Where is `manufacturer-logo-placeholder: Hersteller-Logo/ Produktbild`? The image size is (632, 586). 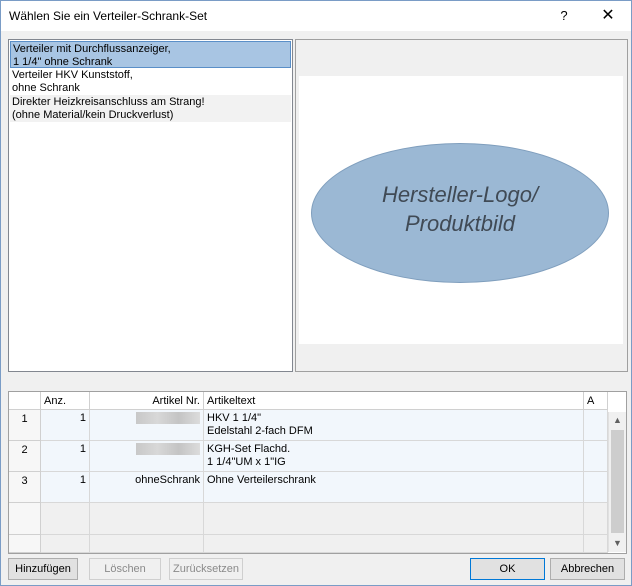 manufacturer-logo-placeholder: Hersteller-Logo/ Produktbild is located at coordinates (460, 213).